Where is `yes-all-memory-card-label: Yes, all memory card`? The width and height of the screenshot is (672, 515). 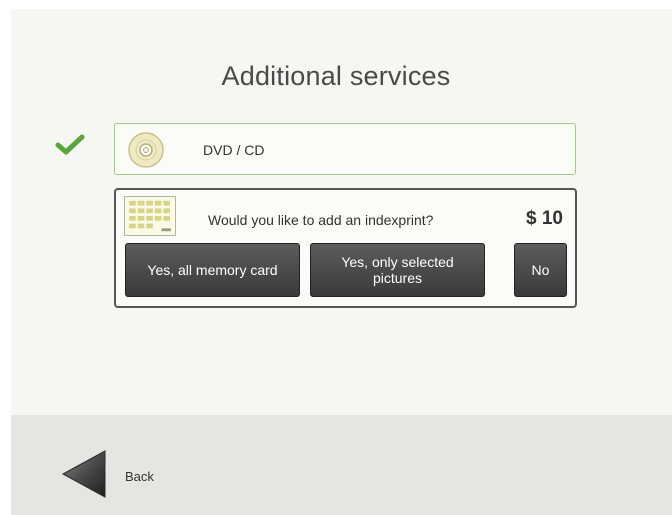 yes-all-memory-card-label: Yes, all memory card is located at coordinates (212, 270).